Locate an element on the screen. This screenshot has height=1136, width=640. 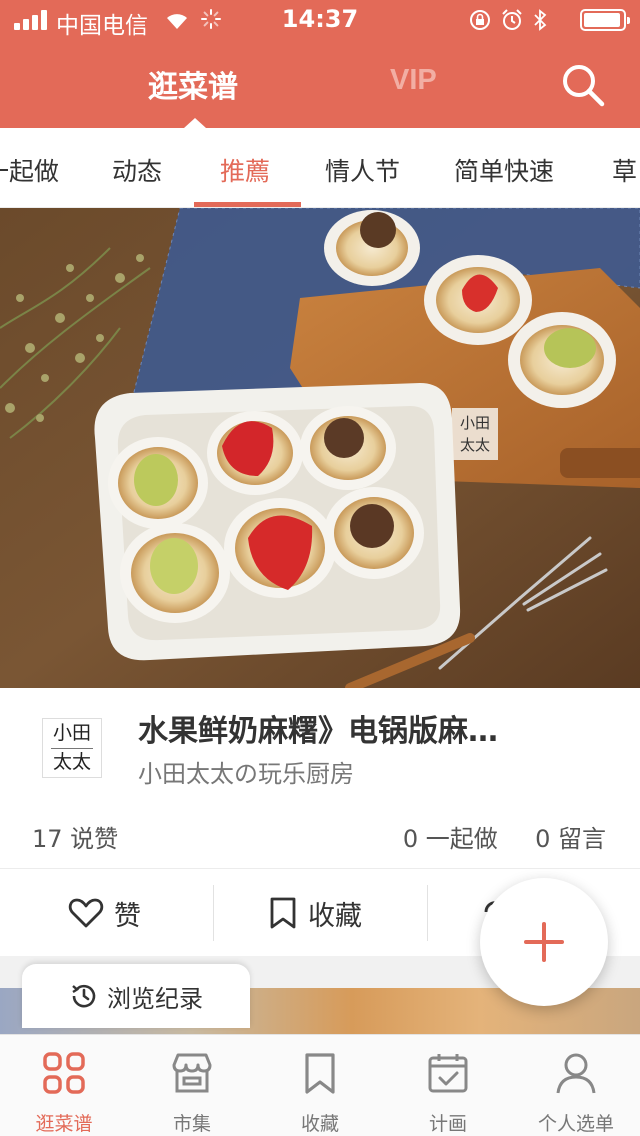
category-tab-cook-together: 一起做 is located at coordinates (29, 170).